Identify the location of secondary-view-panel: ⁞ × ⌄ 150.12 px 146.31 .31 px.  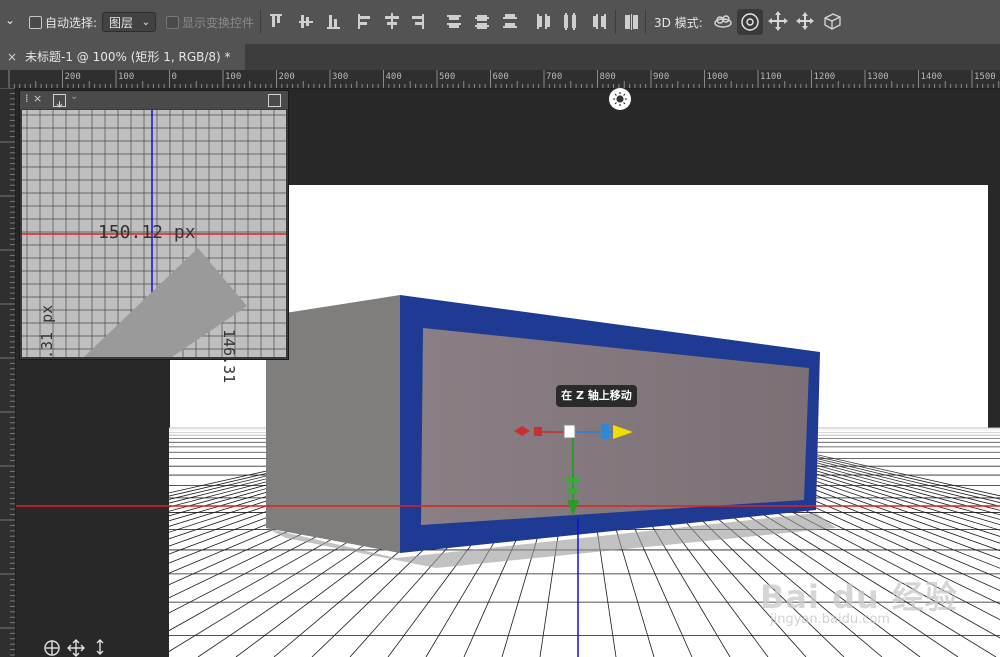
(154, 236).